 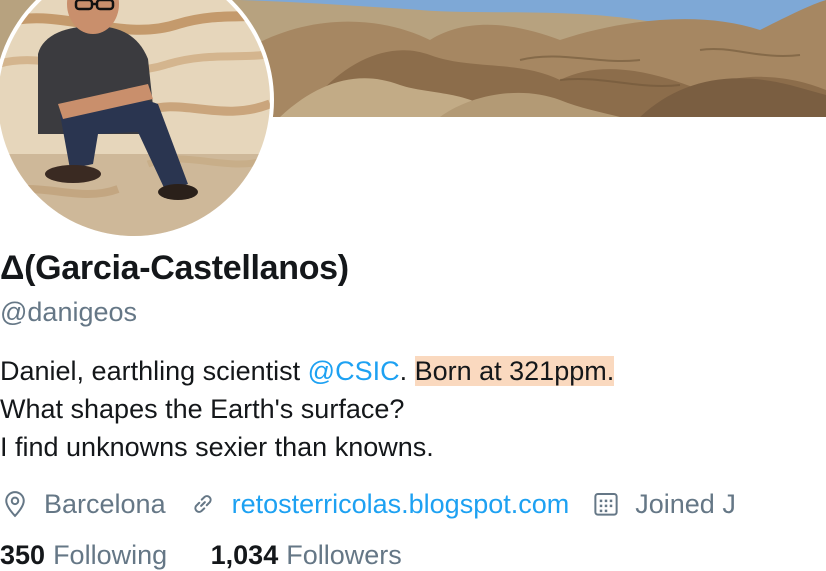 I want to click on calendar-icon, so click(x=606, y=504).